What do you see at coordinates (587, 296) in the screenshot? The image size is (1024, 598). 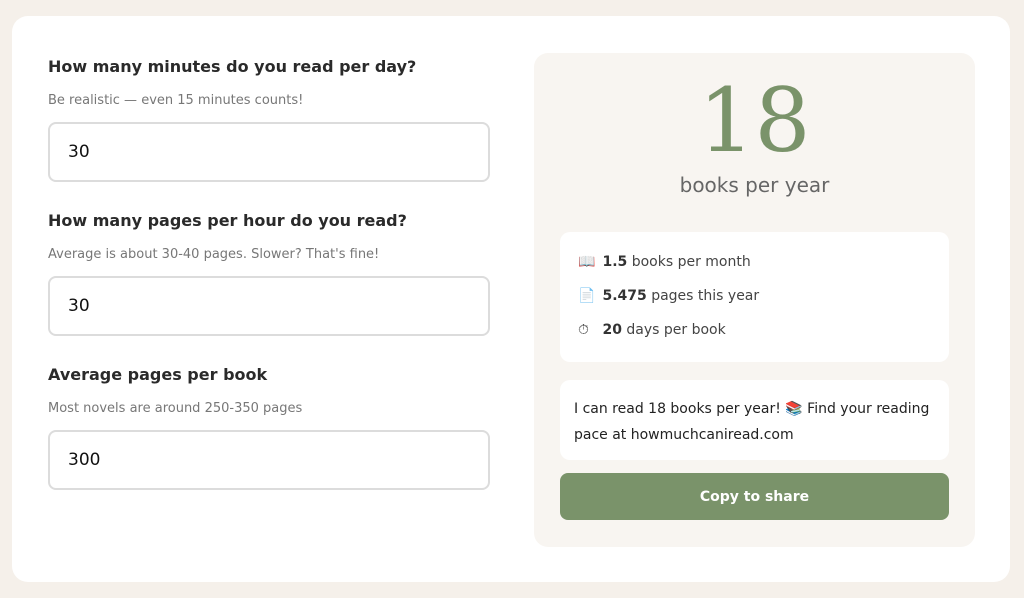 I see `page-icon: 📄` at bounding box center [587, 296].